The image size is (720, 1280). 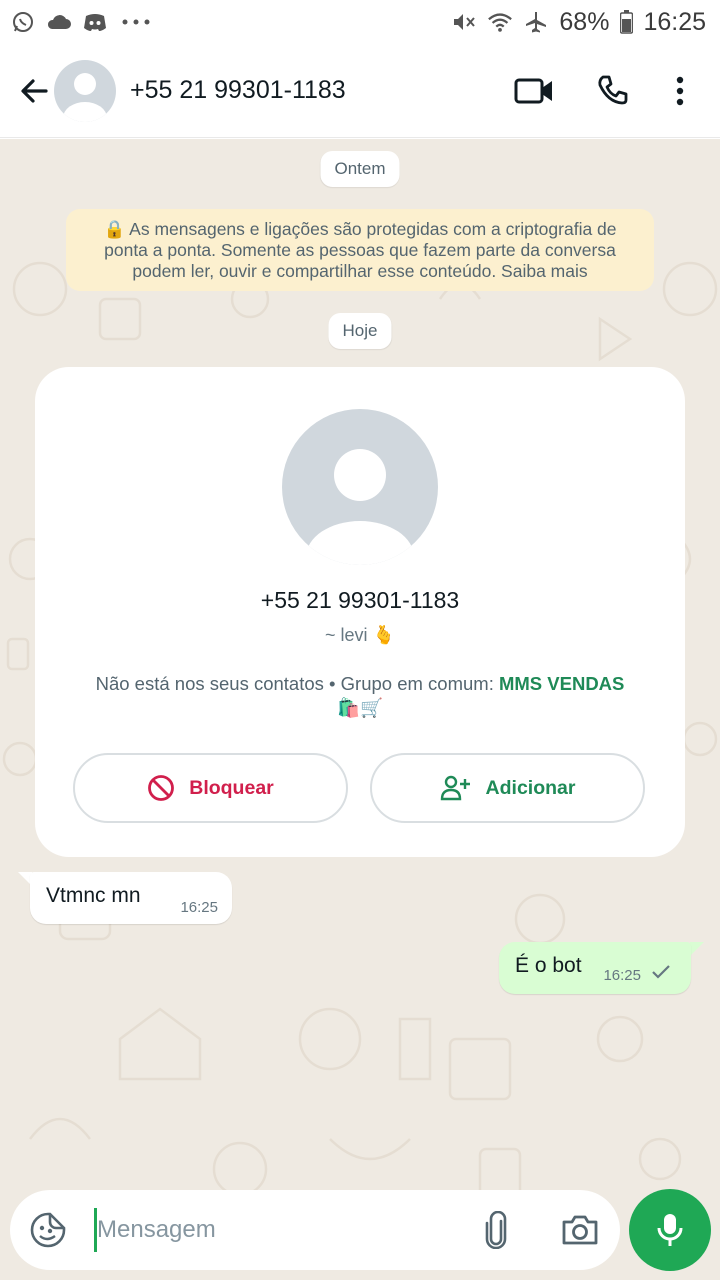 I want to click on chat-title: +55 21 99301-1183, so click(x=317, y=90).